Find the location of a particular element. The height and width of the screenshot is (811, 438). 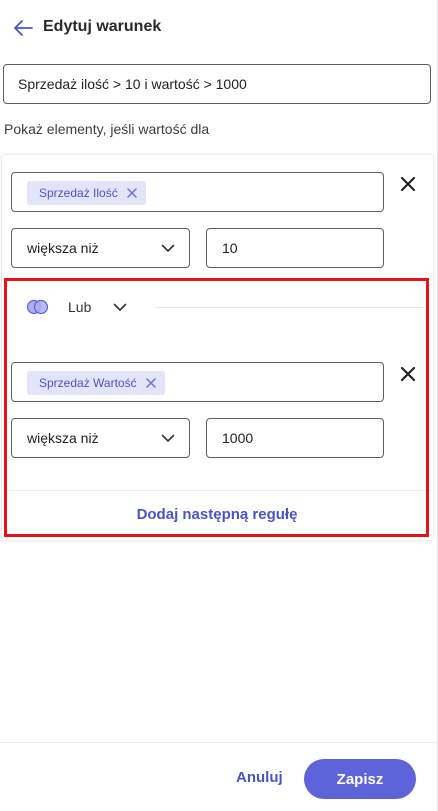

rule-2-operator-label: większa niż is located at coordinates (63, 438).